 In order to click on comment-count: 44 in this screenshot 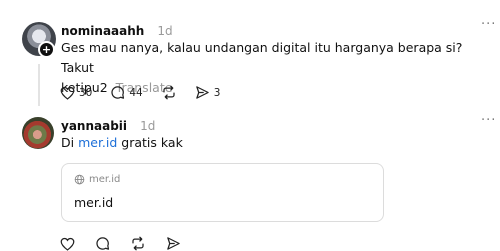, I will do `click(136, 92)`.